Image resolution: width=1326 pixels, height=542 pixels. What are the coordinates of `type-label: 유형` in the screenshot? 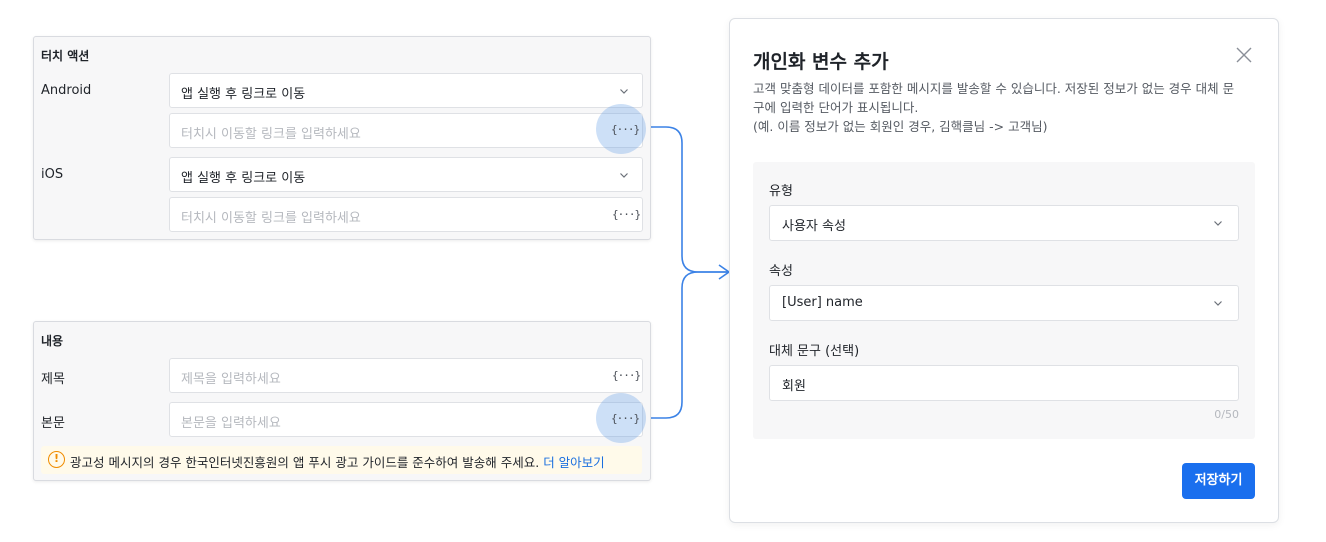 It's located at (781, 191).